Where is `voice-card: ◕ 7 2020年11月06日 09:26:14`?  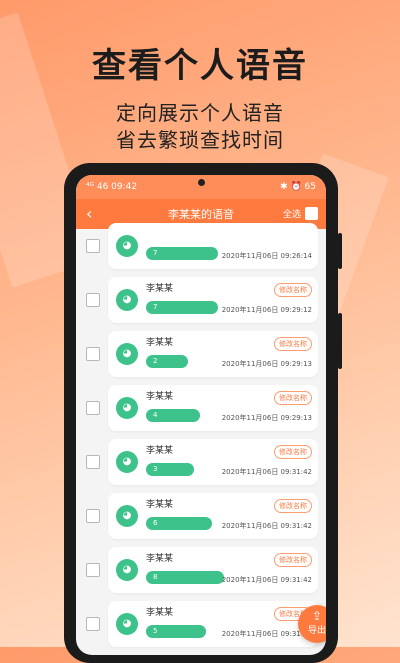
voice-card: ◕ 7 2020年11月06日 09:26:14 is located at coordinates (213, 246).